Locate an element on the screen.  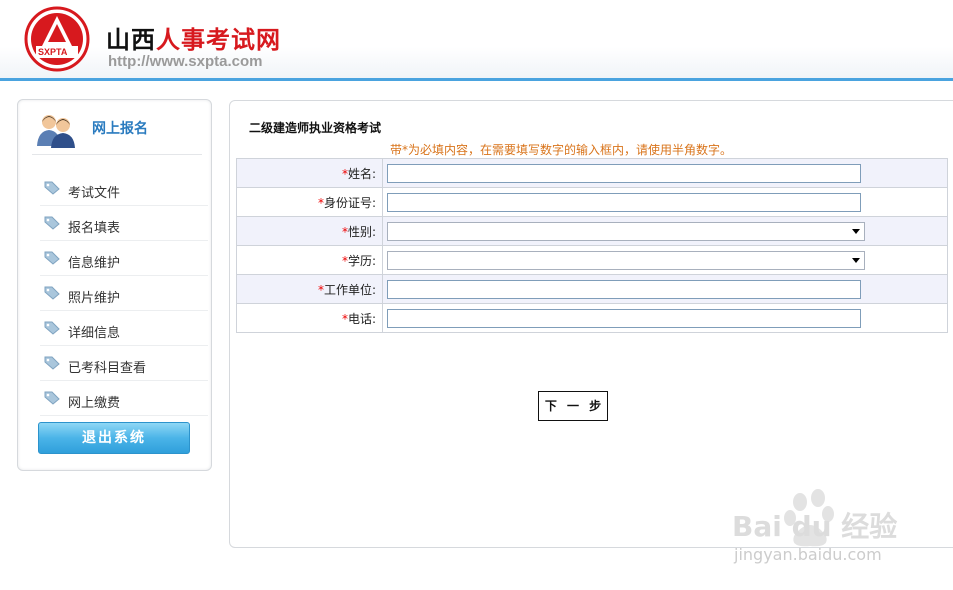
users-icon is located at coordinates (56, 131).